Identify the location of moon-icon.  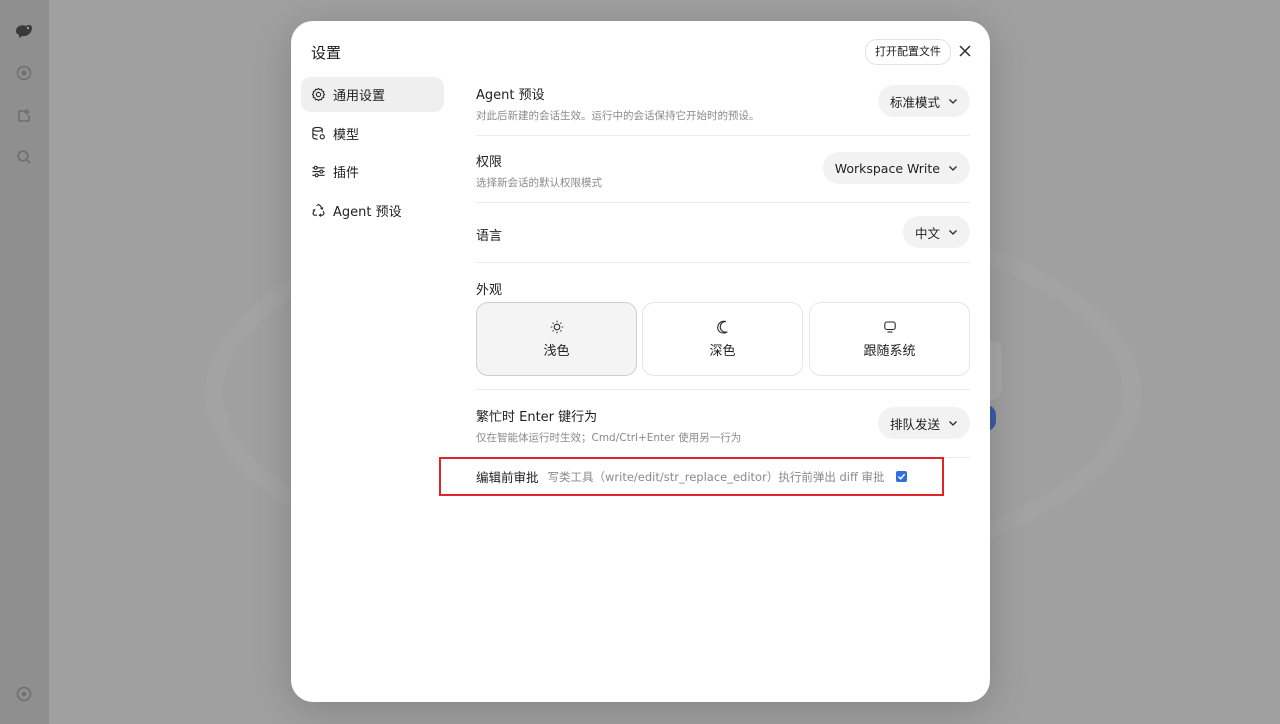
(723, 327).